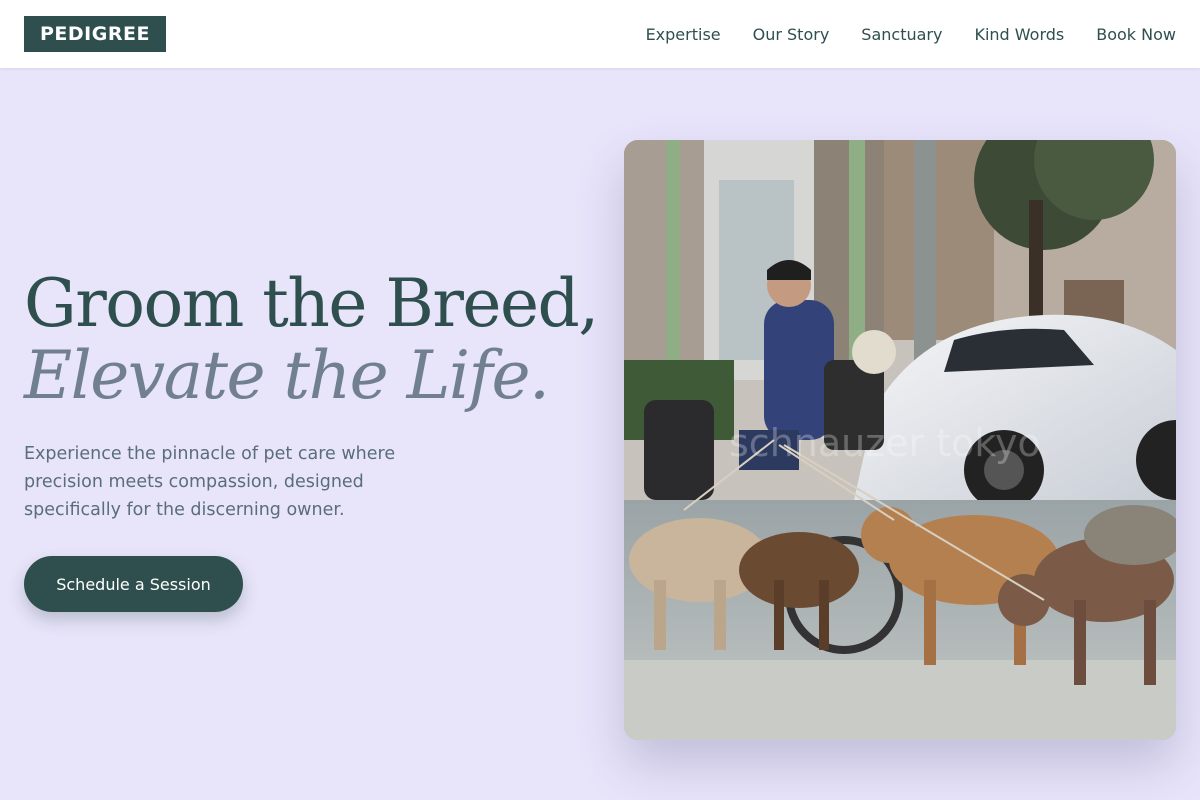 This screenshot has width=1200, height=800. I want to click on brand-logo: PEDIGREE, so click(95, 34).